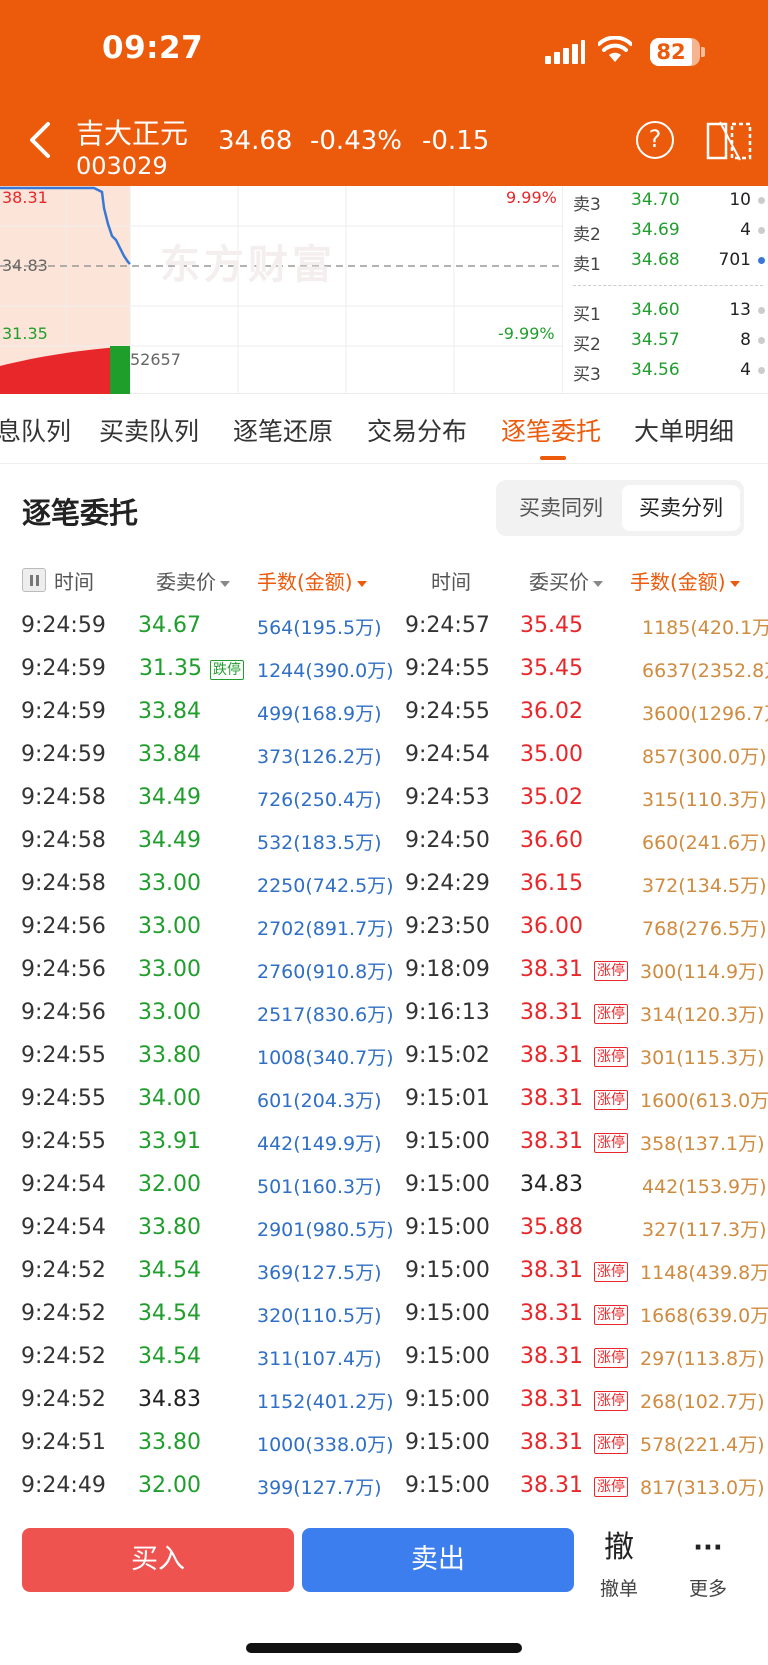 This screenshot has height=1665, width=768. What do you see at coordinates (447, 883) in the screenshot?
I see `buy-time: 9:24:29` at bounding box center [447, 883].